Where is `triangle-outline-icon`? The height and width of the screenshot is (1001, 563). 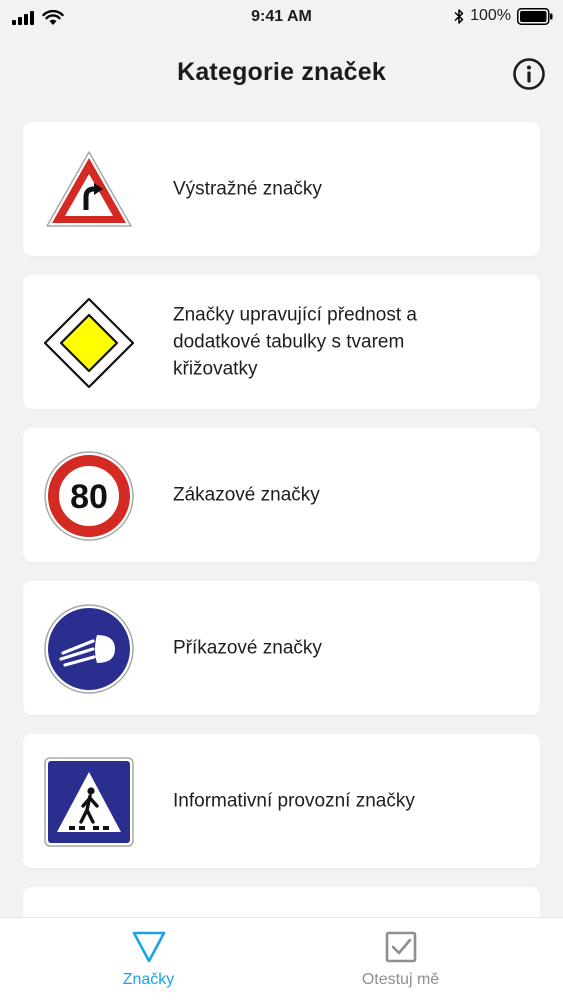
triangle-outline-icon is located at coordinates (148, 947).